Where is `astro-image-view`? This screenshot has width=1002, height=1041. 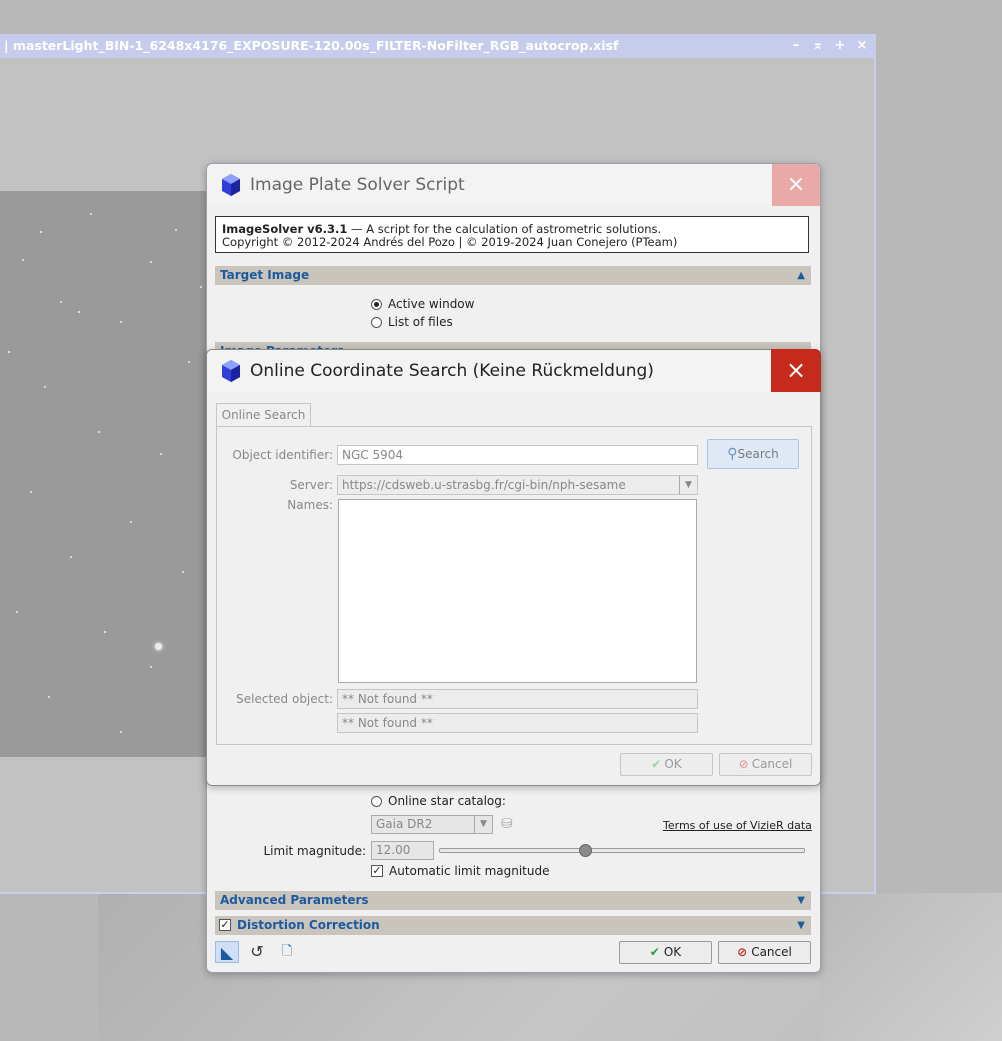
astro-image-view is located at coordinates (105, 474).